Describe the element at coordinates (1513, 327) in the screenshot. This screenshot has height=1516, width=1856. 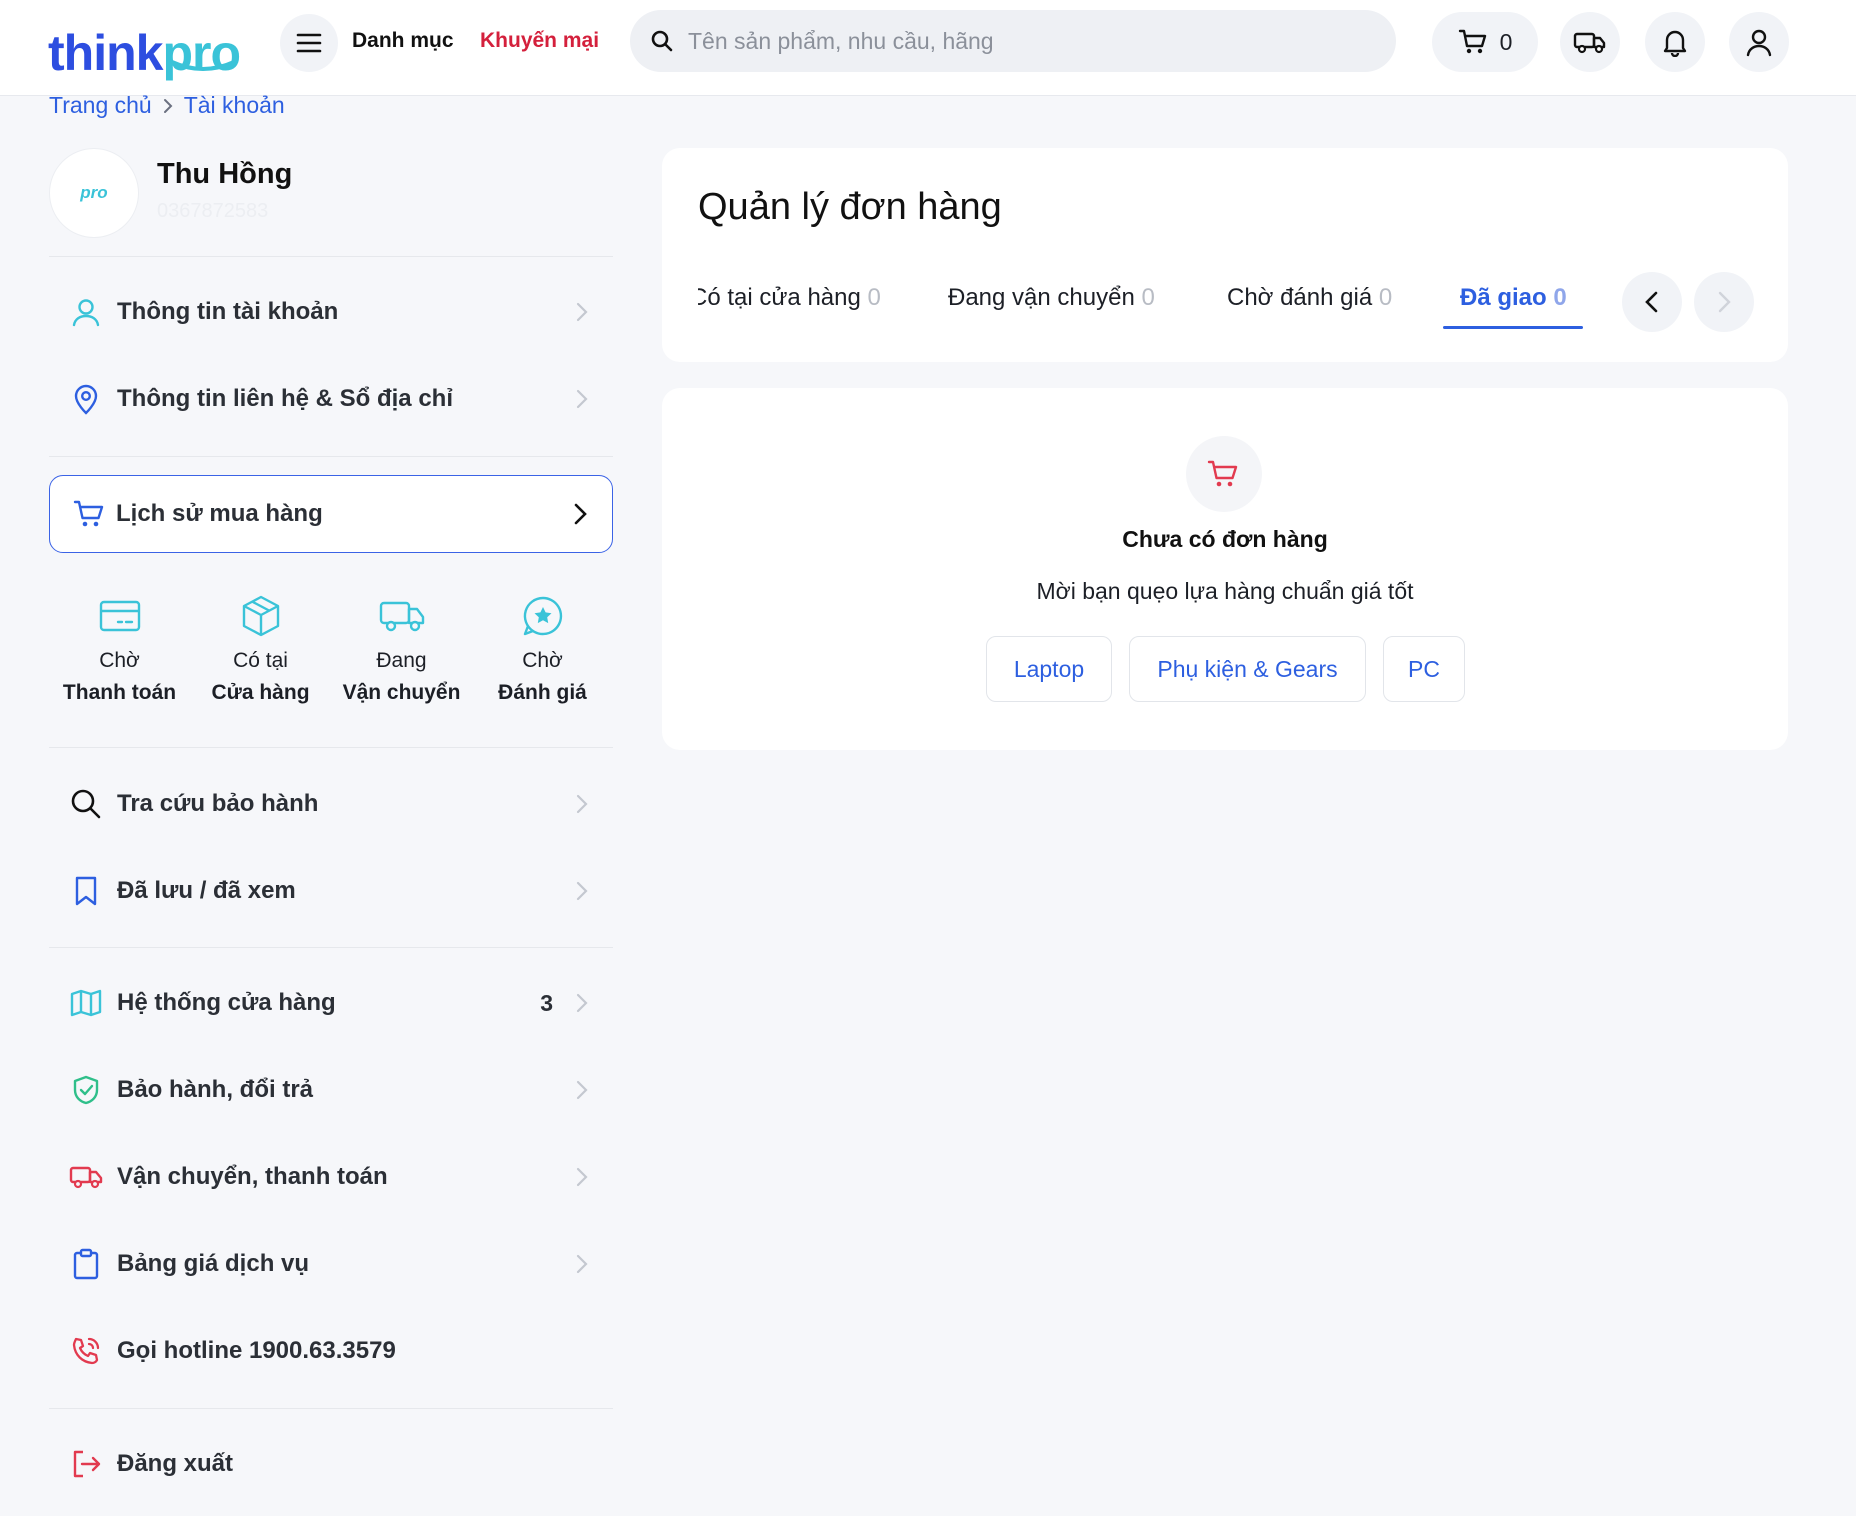
I see `active-tab-indicator` at that location.